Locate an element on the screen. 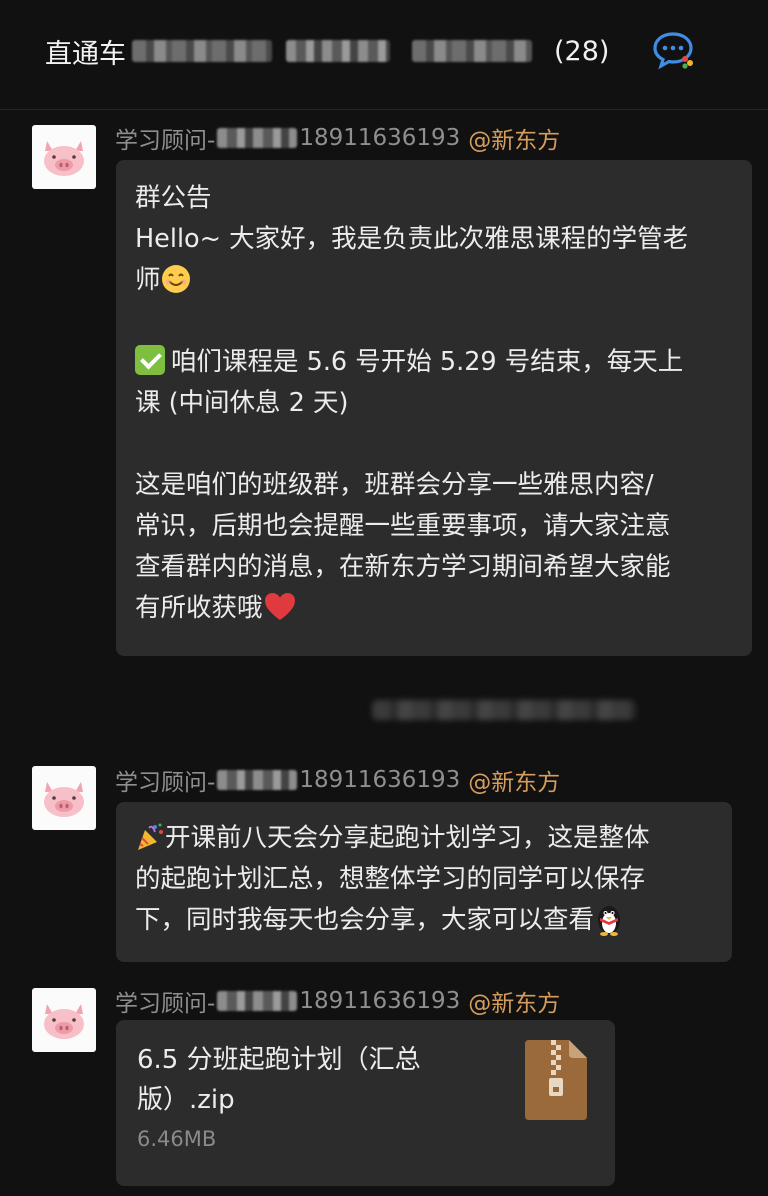 Image resolution: width=768 pixels, height=1196 pixels. message-text: 下，同时我每天也会分享，大家可以查看 is located at coordinates (365, 920).